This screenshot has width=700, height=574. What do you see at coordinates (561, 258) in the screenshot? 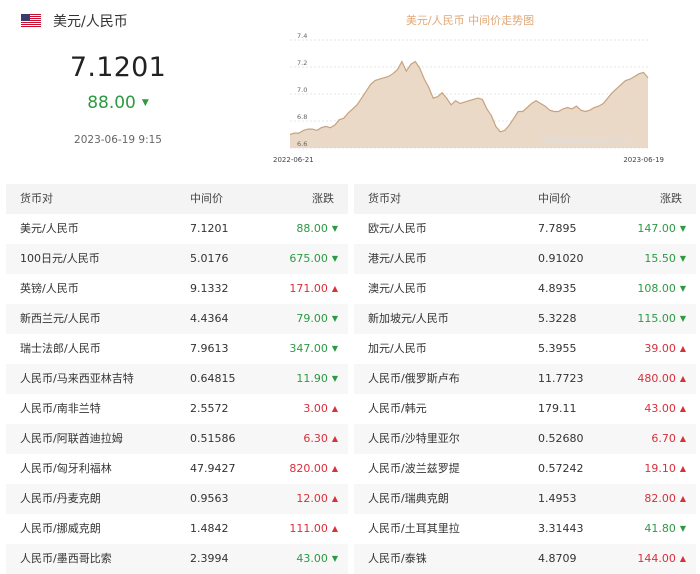
I see `mid-rate: 0.91020` at bounding box center [561, 258].